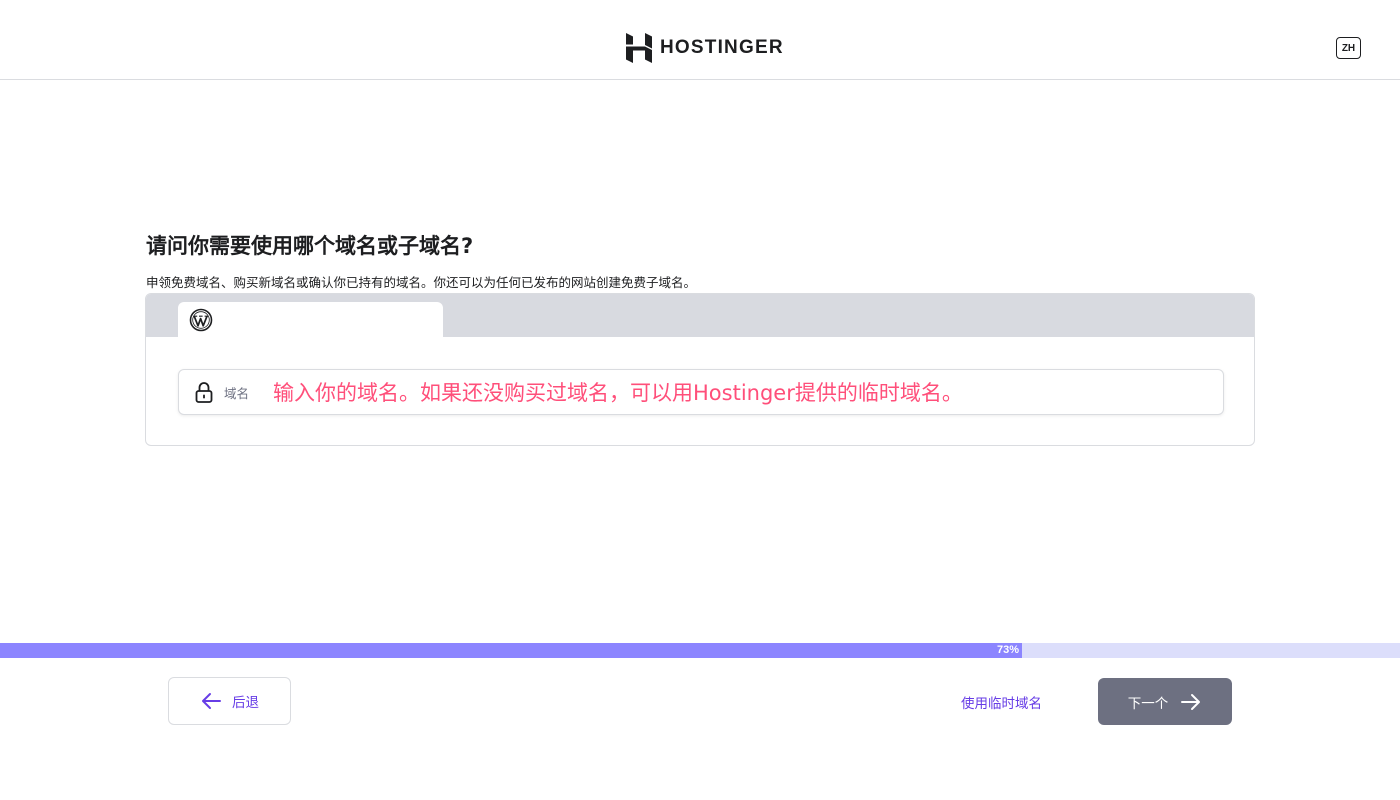  I want to click on top-bar: HOSTINGER ZH, so click(700, 40).